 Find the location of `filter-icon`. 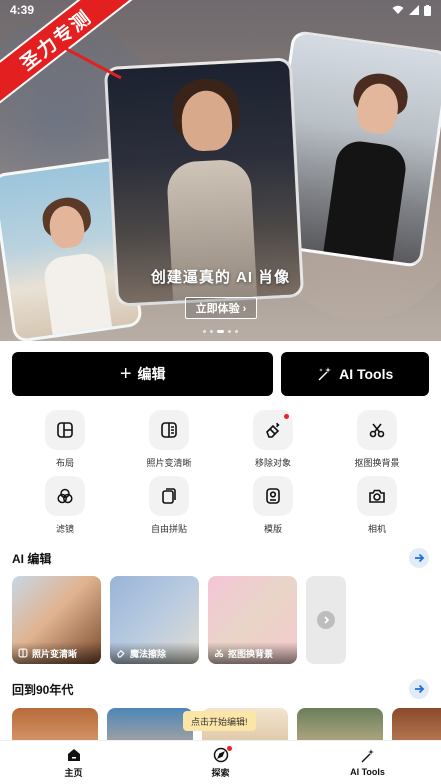

filter-icon is located at coordinates (65, 496).